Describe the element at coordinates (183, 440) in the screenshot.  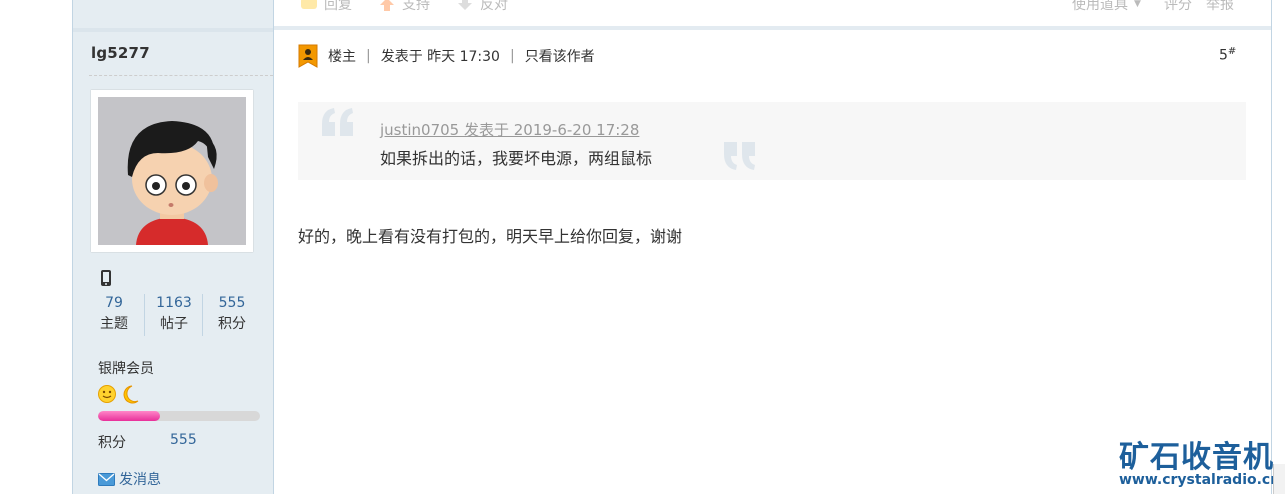
I see `points-value: 555` at that location.